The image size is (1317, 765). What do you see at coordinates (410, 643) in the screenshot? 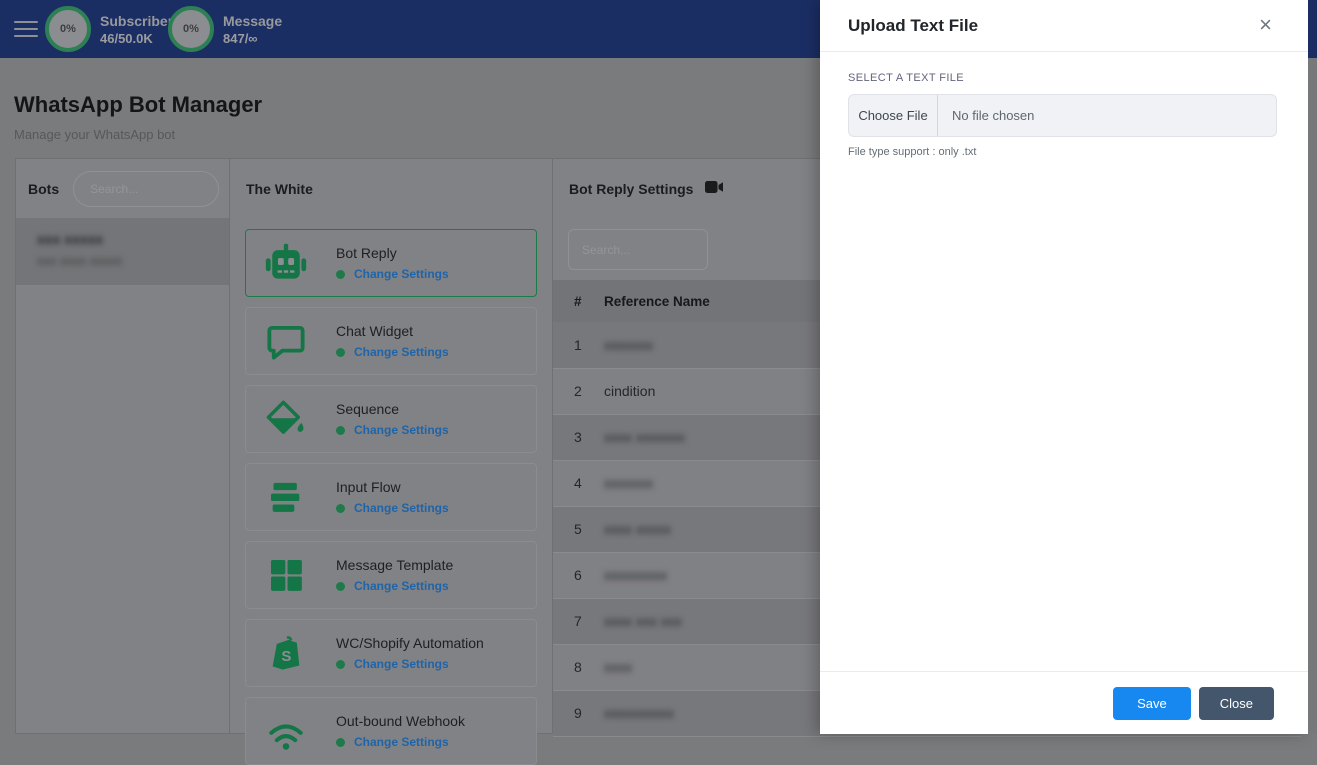
I see `card-title: WC/Shopify Automation` at bounding box center [410, 643].